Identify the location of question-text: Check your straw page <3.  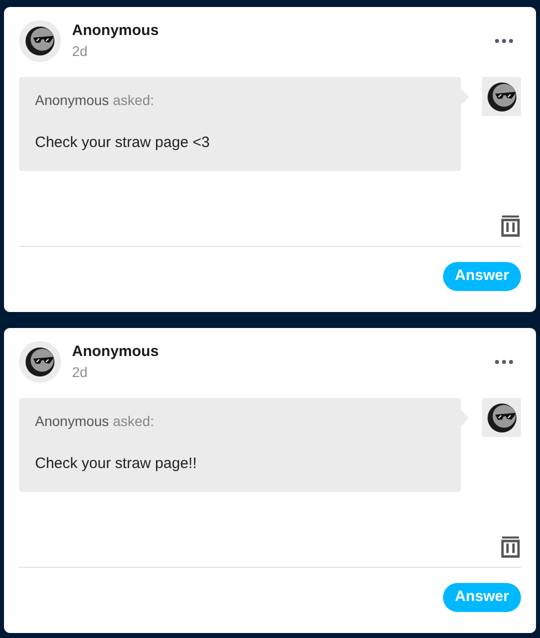
(123, 143).